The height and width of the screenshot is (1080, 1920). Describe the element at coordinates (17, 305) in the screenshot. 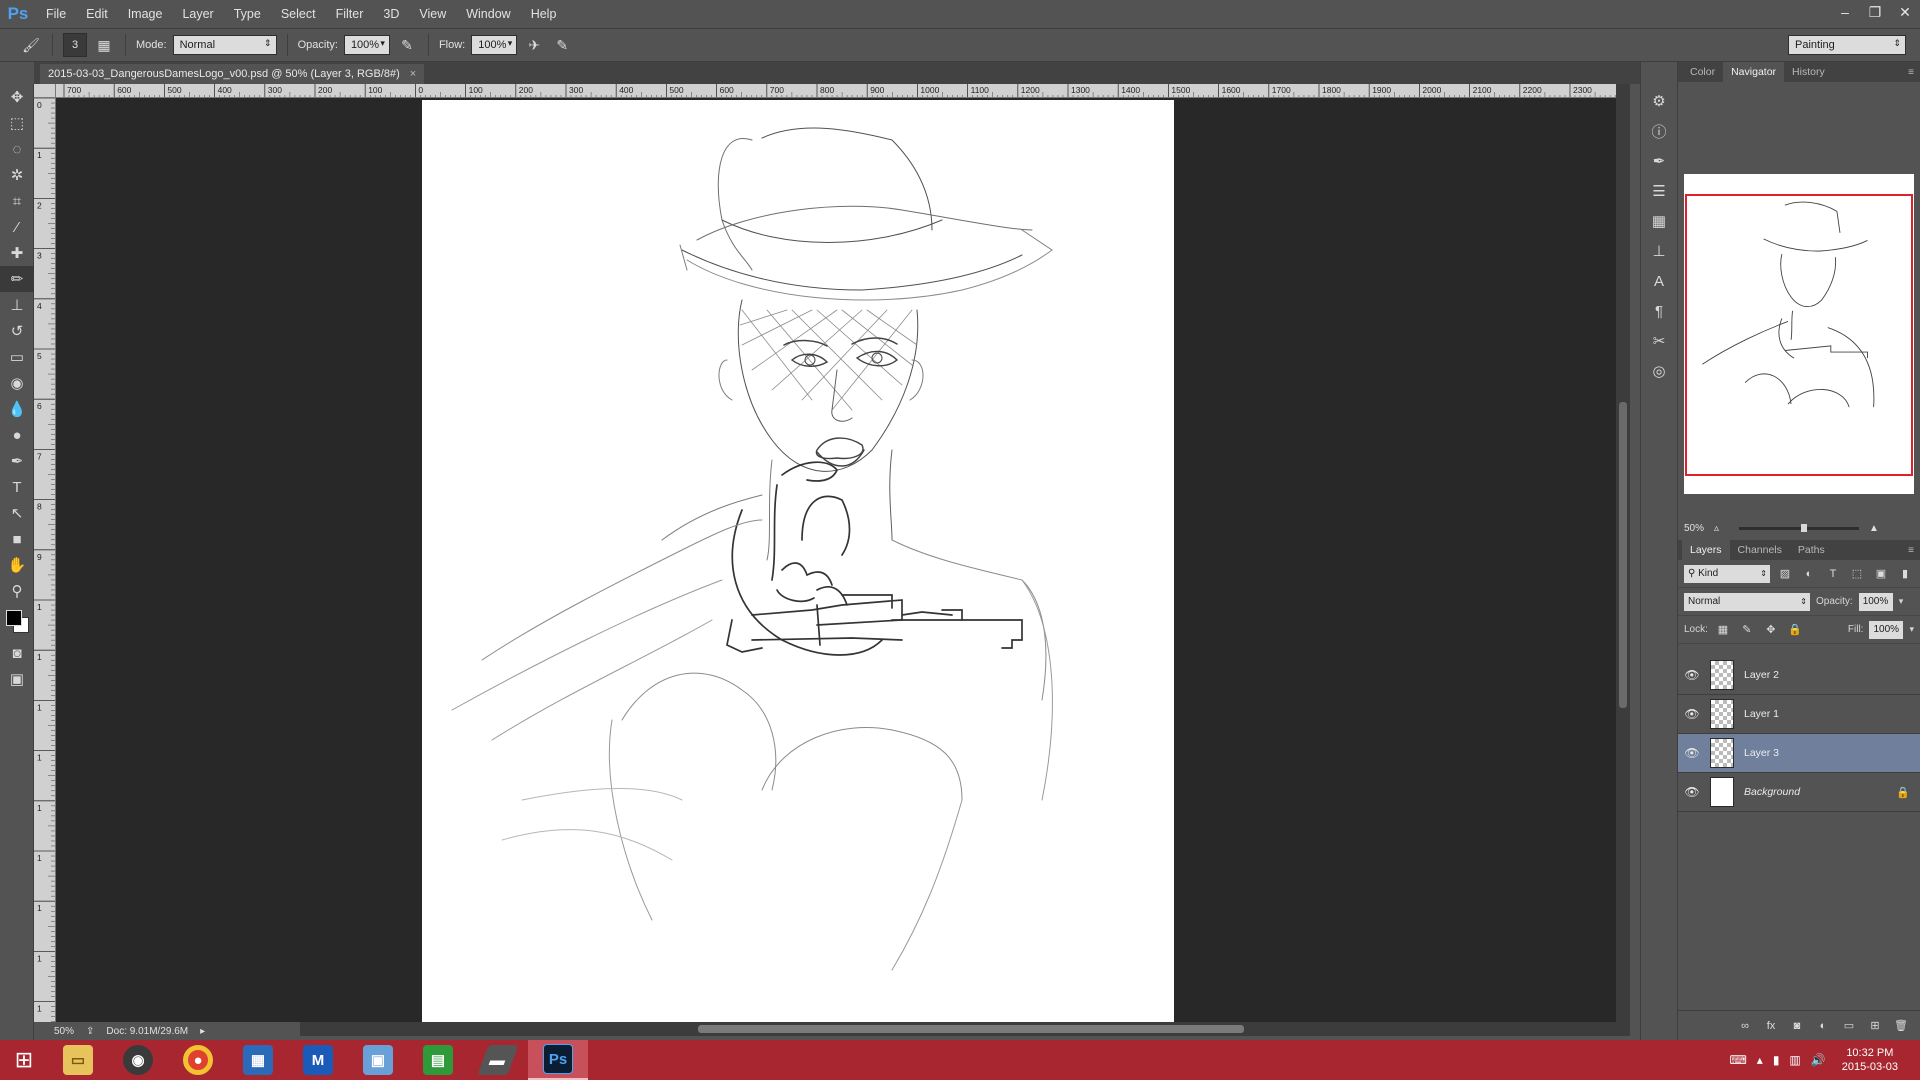

I see `clone-stamp-tool-icon: ⊥` at that location.